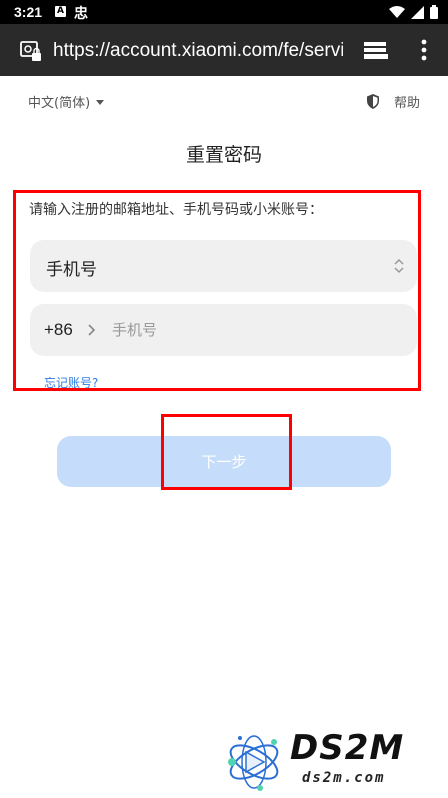  Describe the element at coordinates (424, 50) in the screenshot. I see `more-vert-icon` at that location.